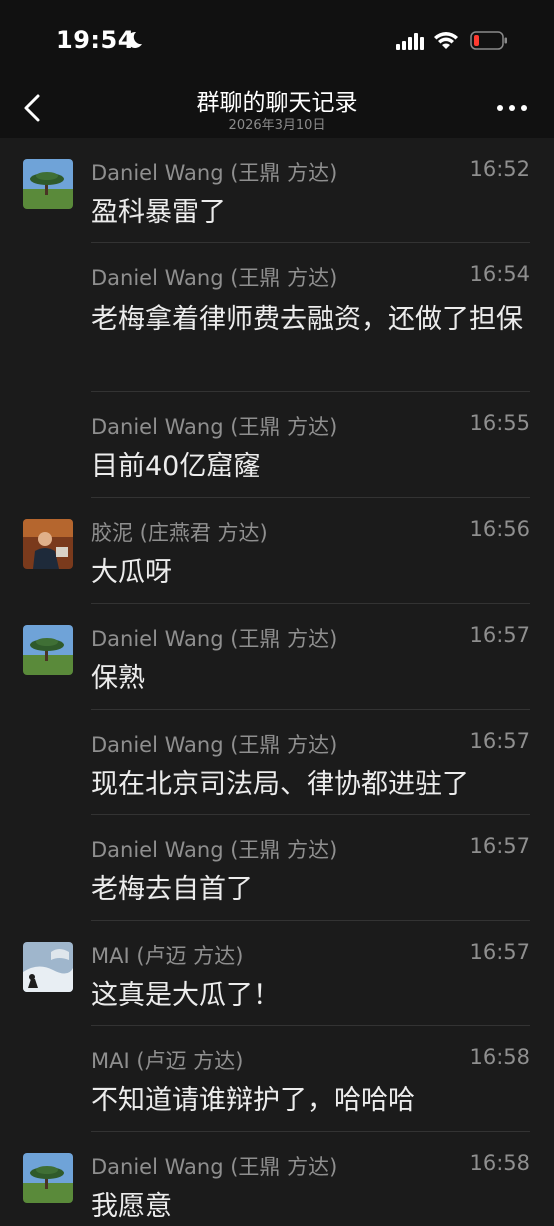  What do you see at coordinates (499, 423) in the screenshot?
I see `message-time: 16:55` at bounding box center [499, 423].